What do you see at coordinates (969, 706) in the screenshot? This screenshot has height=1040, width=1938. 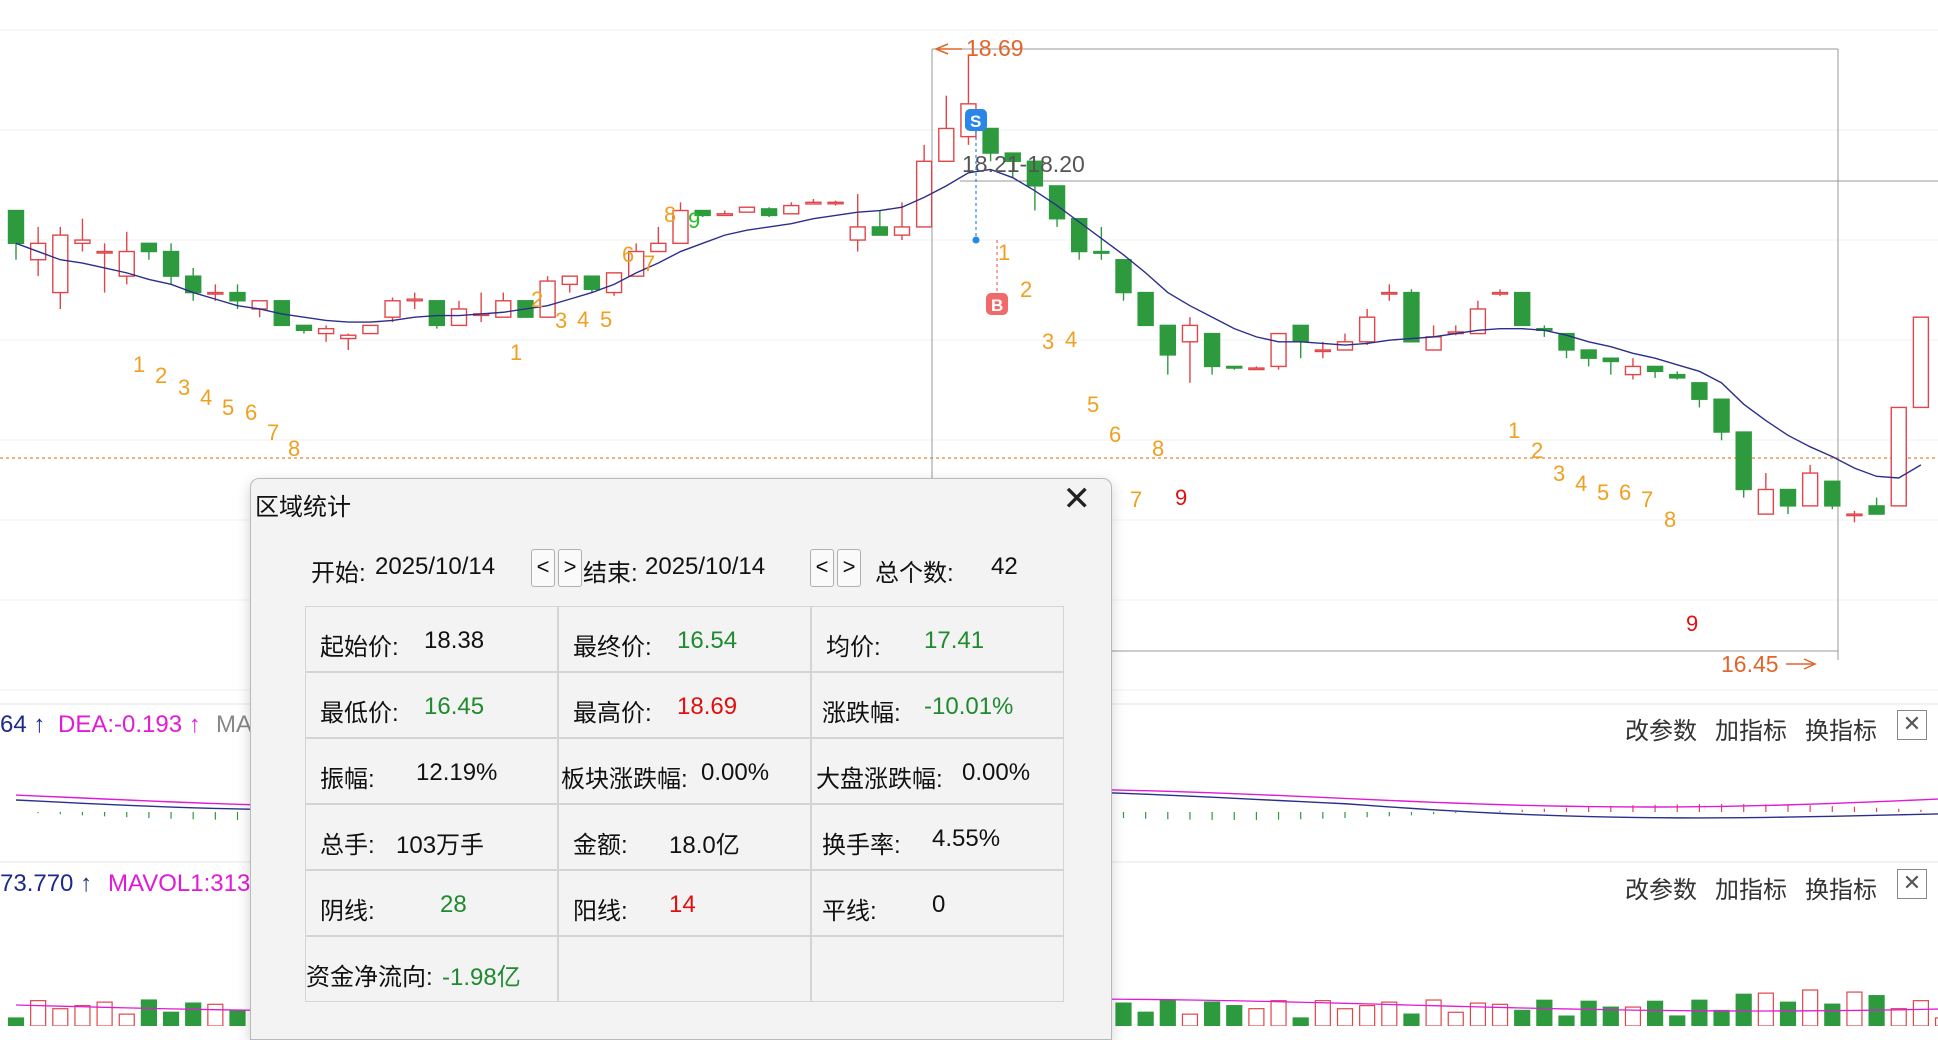 I see `change-value: -10.01%` at bounding box center [969, 706].